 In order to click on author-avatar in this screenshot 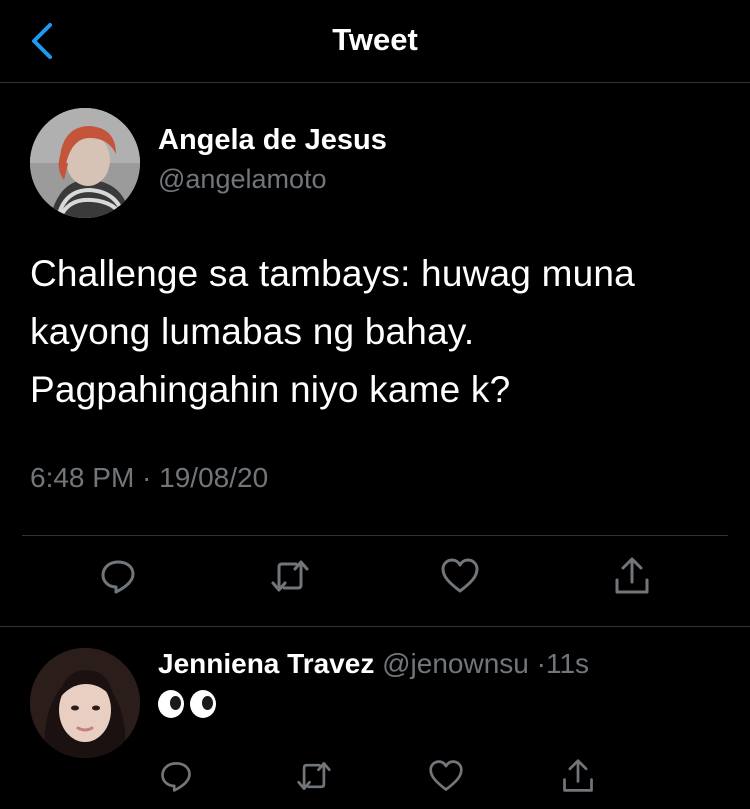, I will do `click(85, 163)`.